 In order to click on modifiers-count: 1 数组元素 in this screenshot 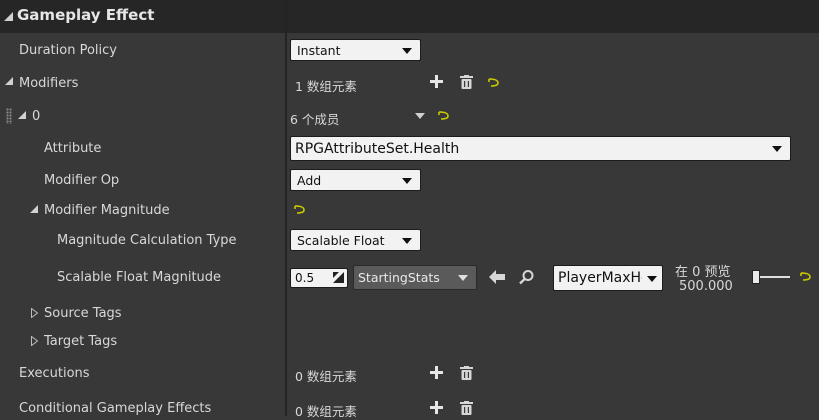, I will do `click(326, 86)`.